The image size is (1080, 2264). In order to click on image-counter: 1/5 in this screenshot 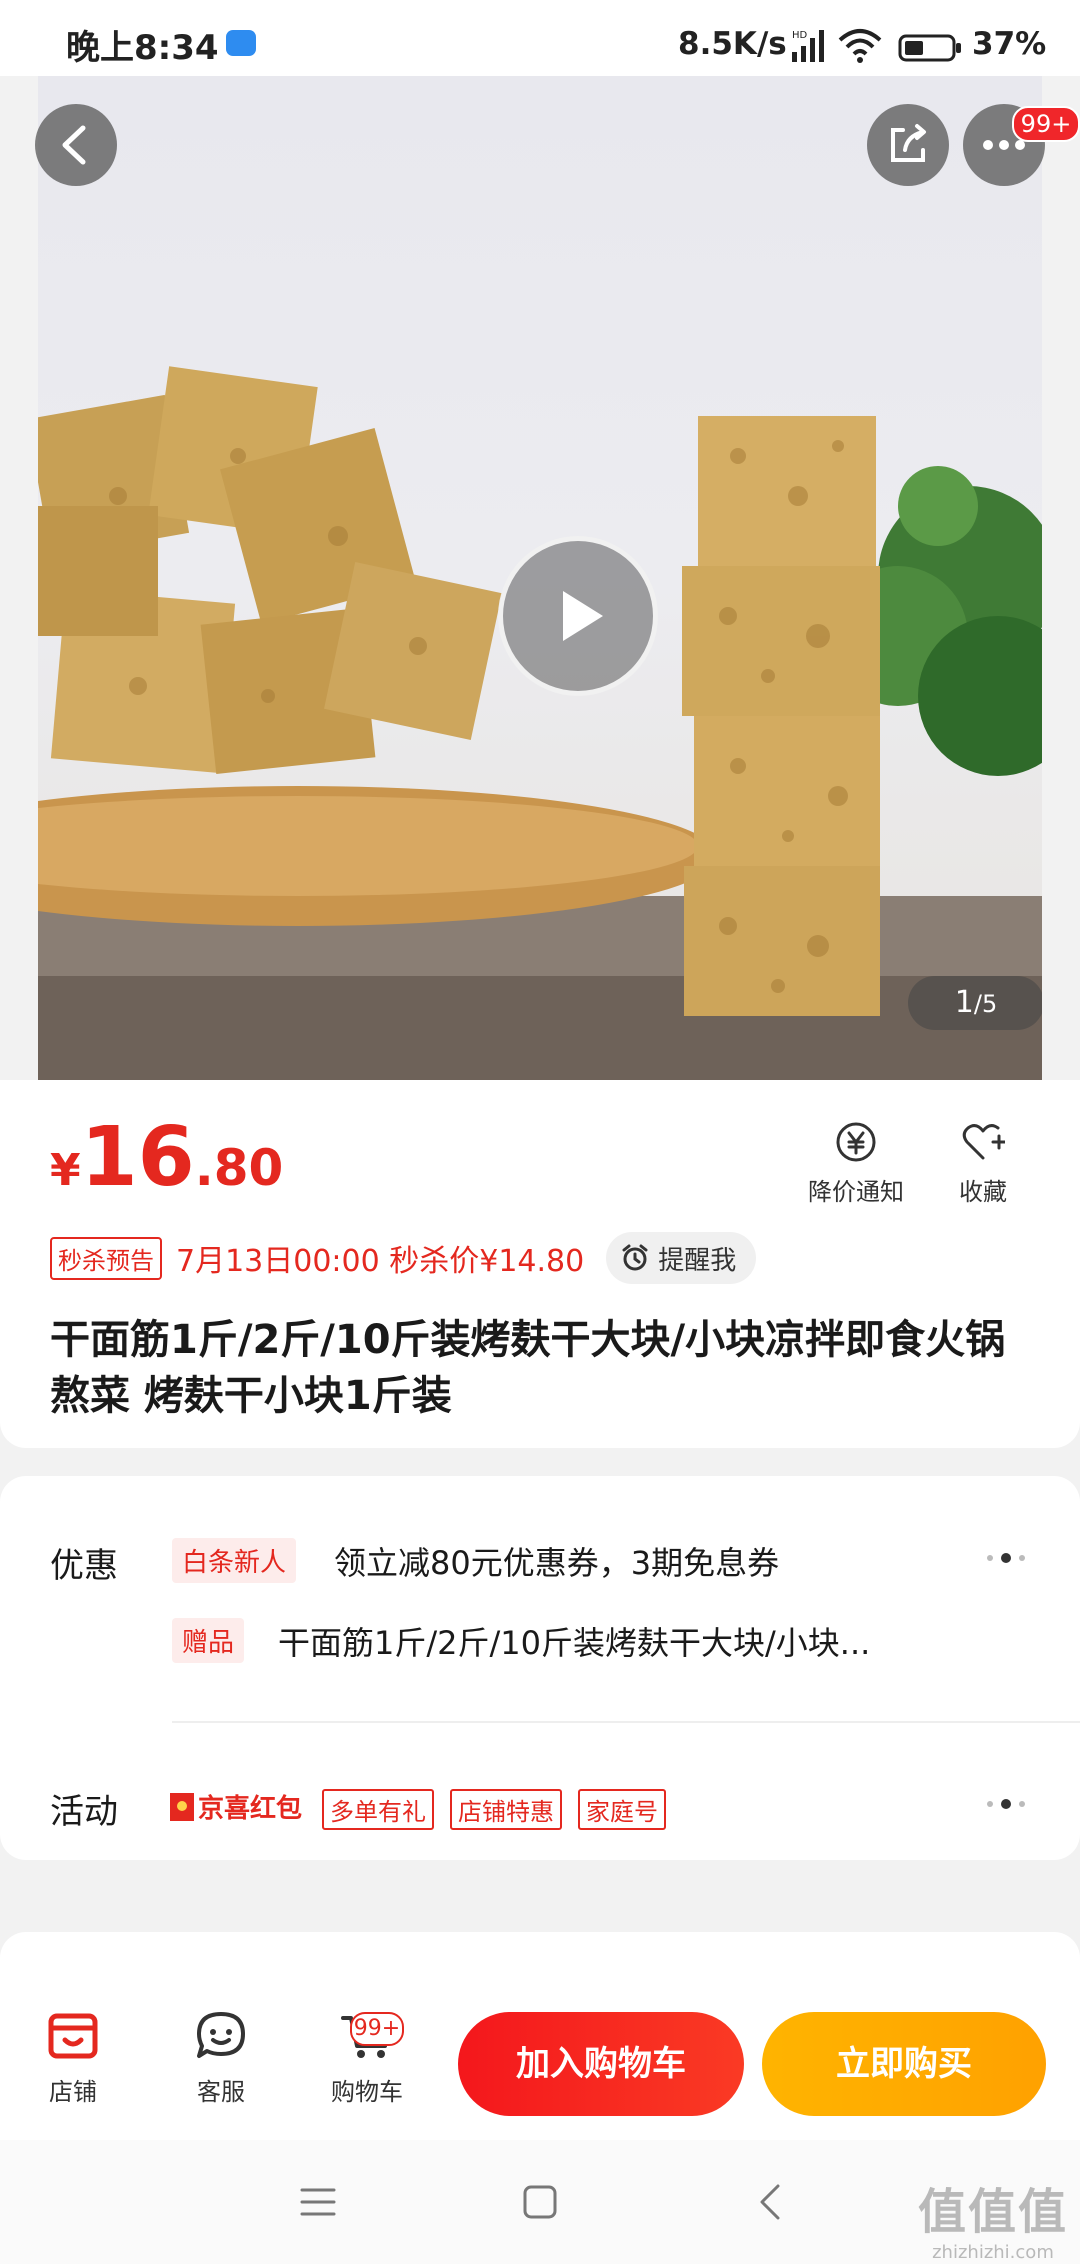, I will do `click(975, 1003)`.